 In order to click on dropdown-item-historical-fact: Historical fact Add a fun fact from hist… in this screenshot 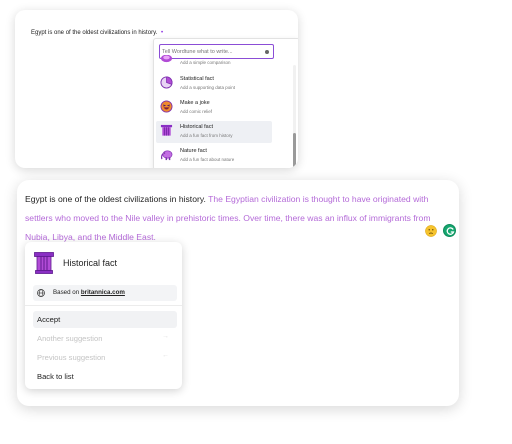, I will do `click(214, 132)`.